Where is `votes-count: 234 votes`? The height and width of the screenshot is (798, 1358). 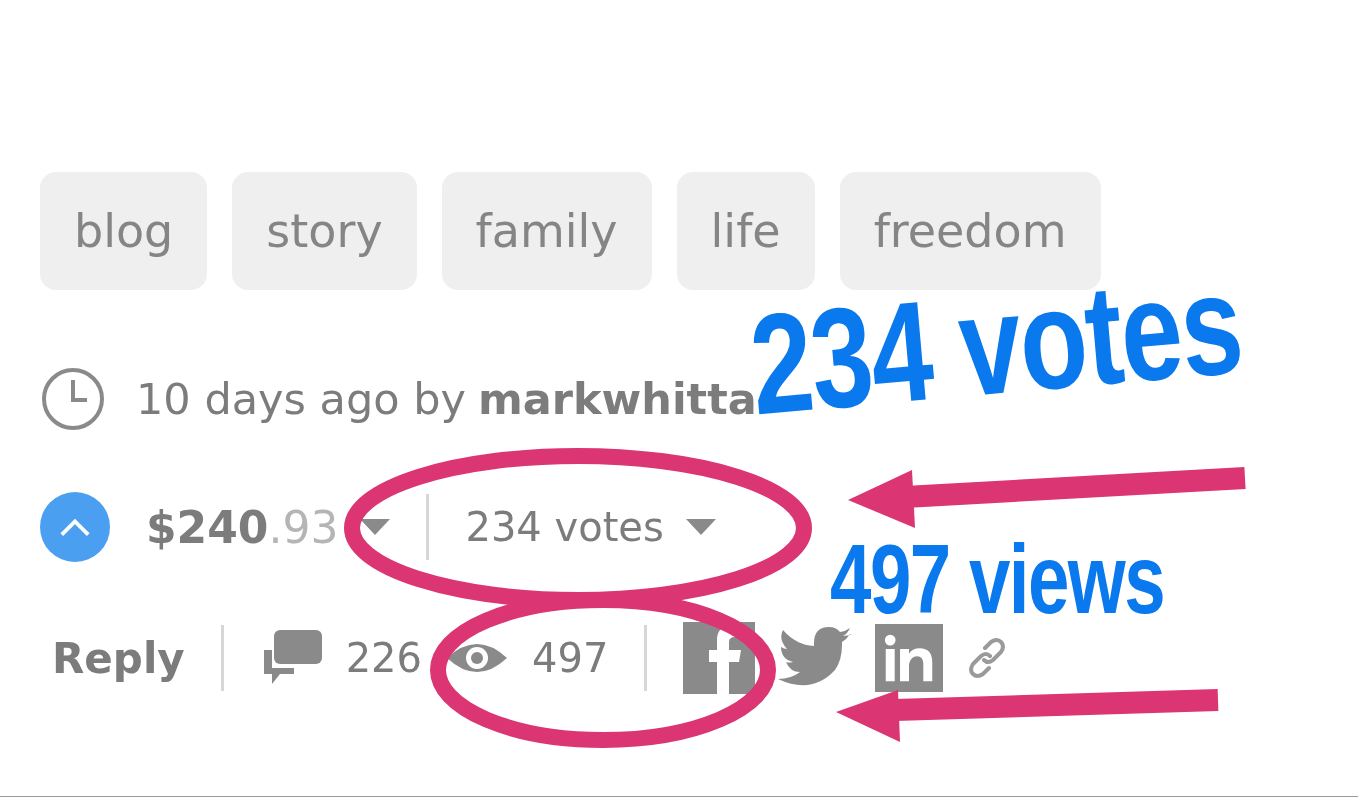
votes-count: 234 votes is located at coordinates (564, 527).